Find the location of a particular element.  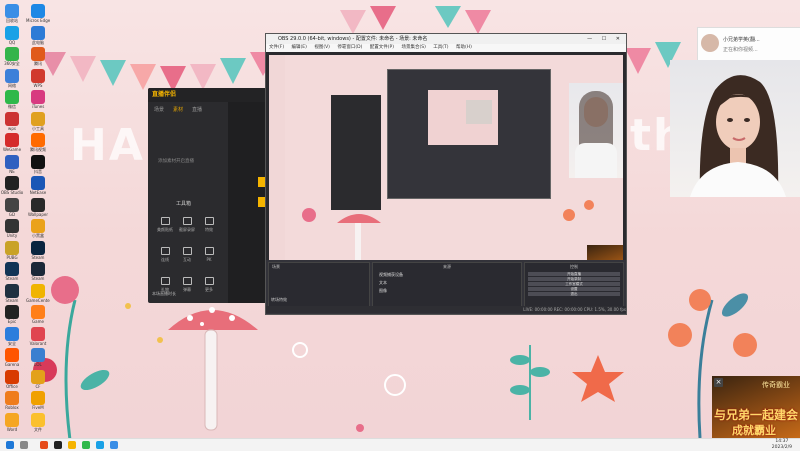

live-menu-live: 直播 is located at coordinates (197, 109).